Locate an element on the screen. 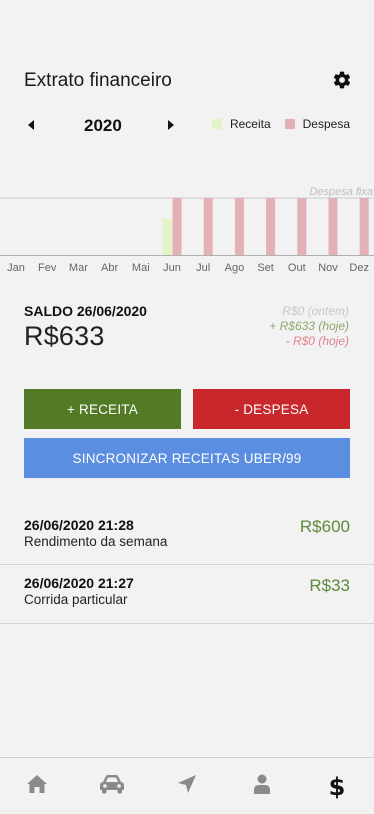 The height and width of the screenshot is (814, 374). year-label: 2020 is located at coordinates (103, 125).